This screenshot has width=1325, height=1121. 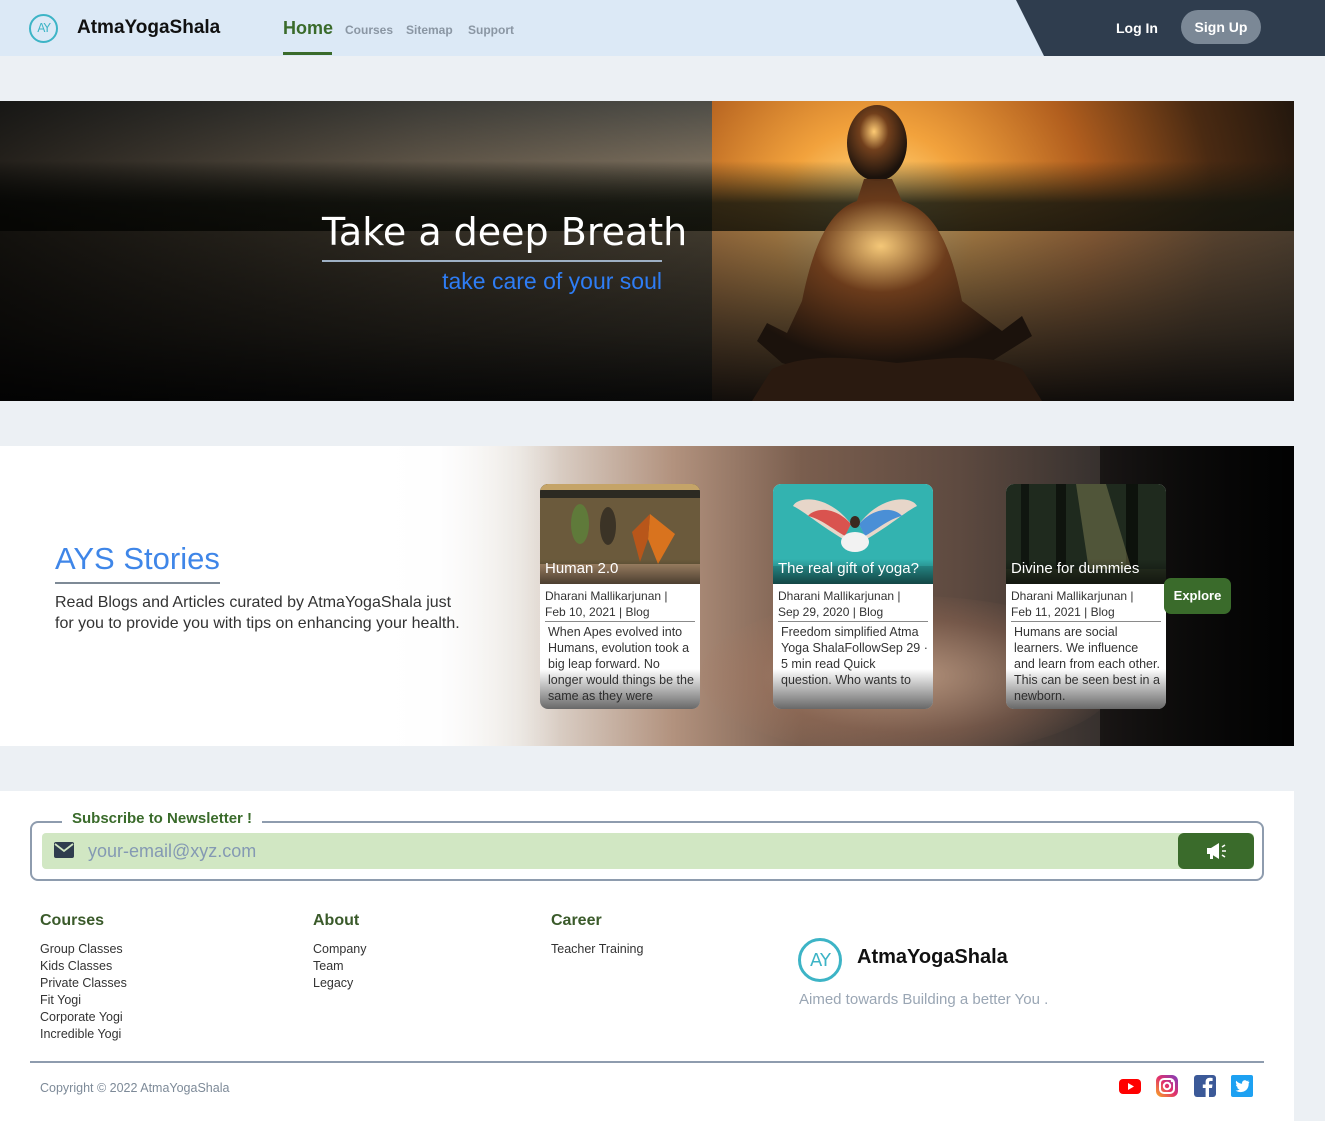 What do you see at coordinates (340, 949) in the screenshot?
I see `footer-link: Company` at bounding box center [340, 949].